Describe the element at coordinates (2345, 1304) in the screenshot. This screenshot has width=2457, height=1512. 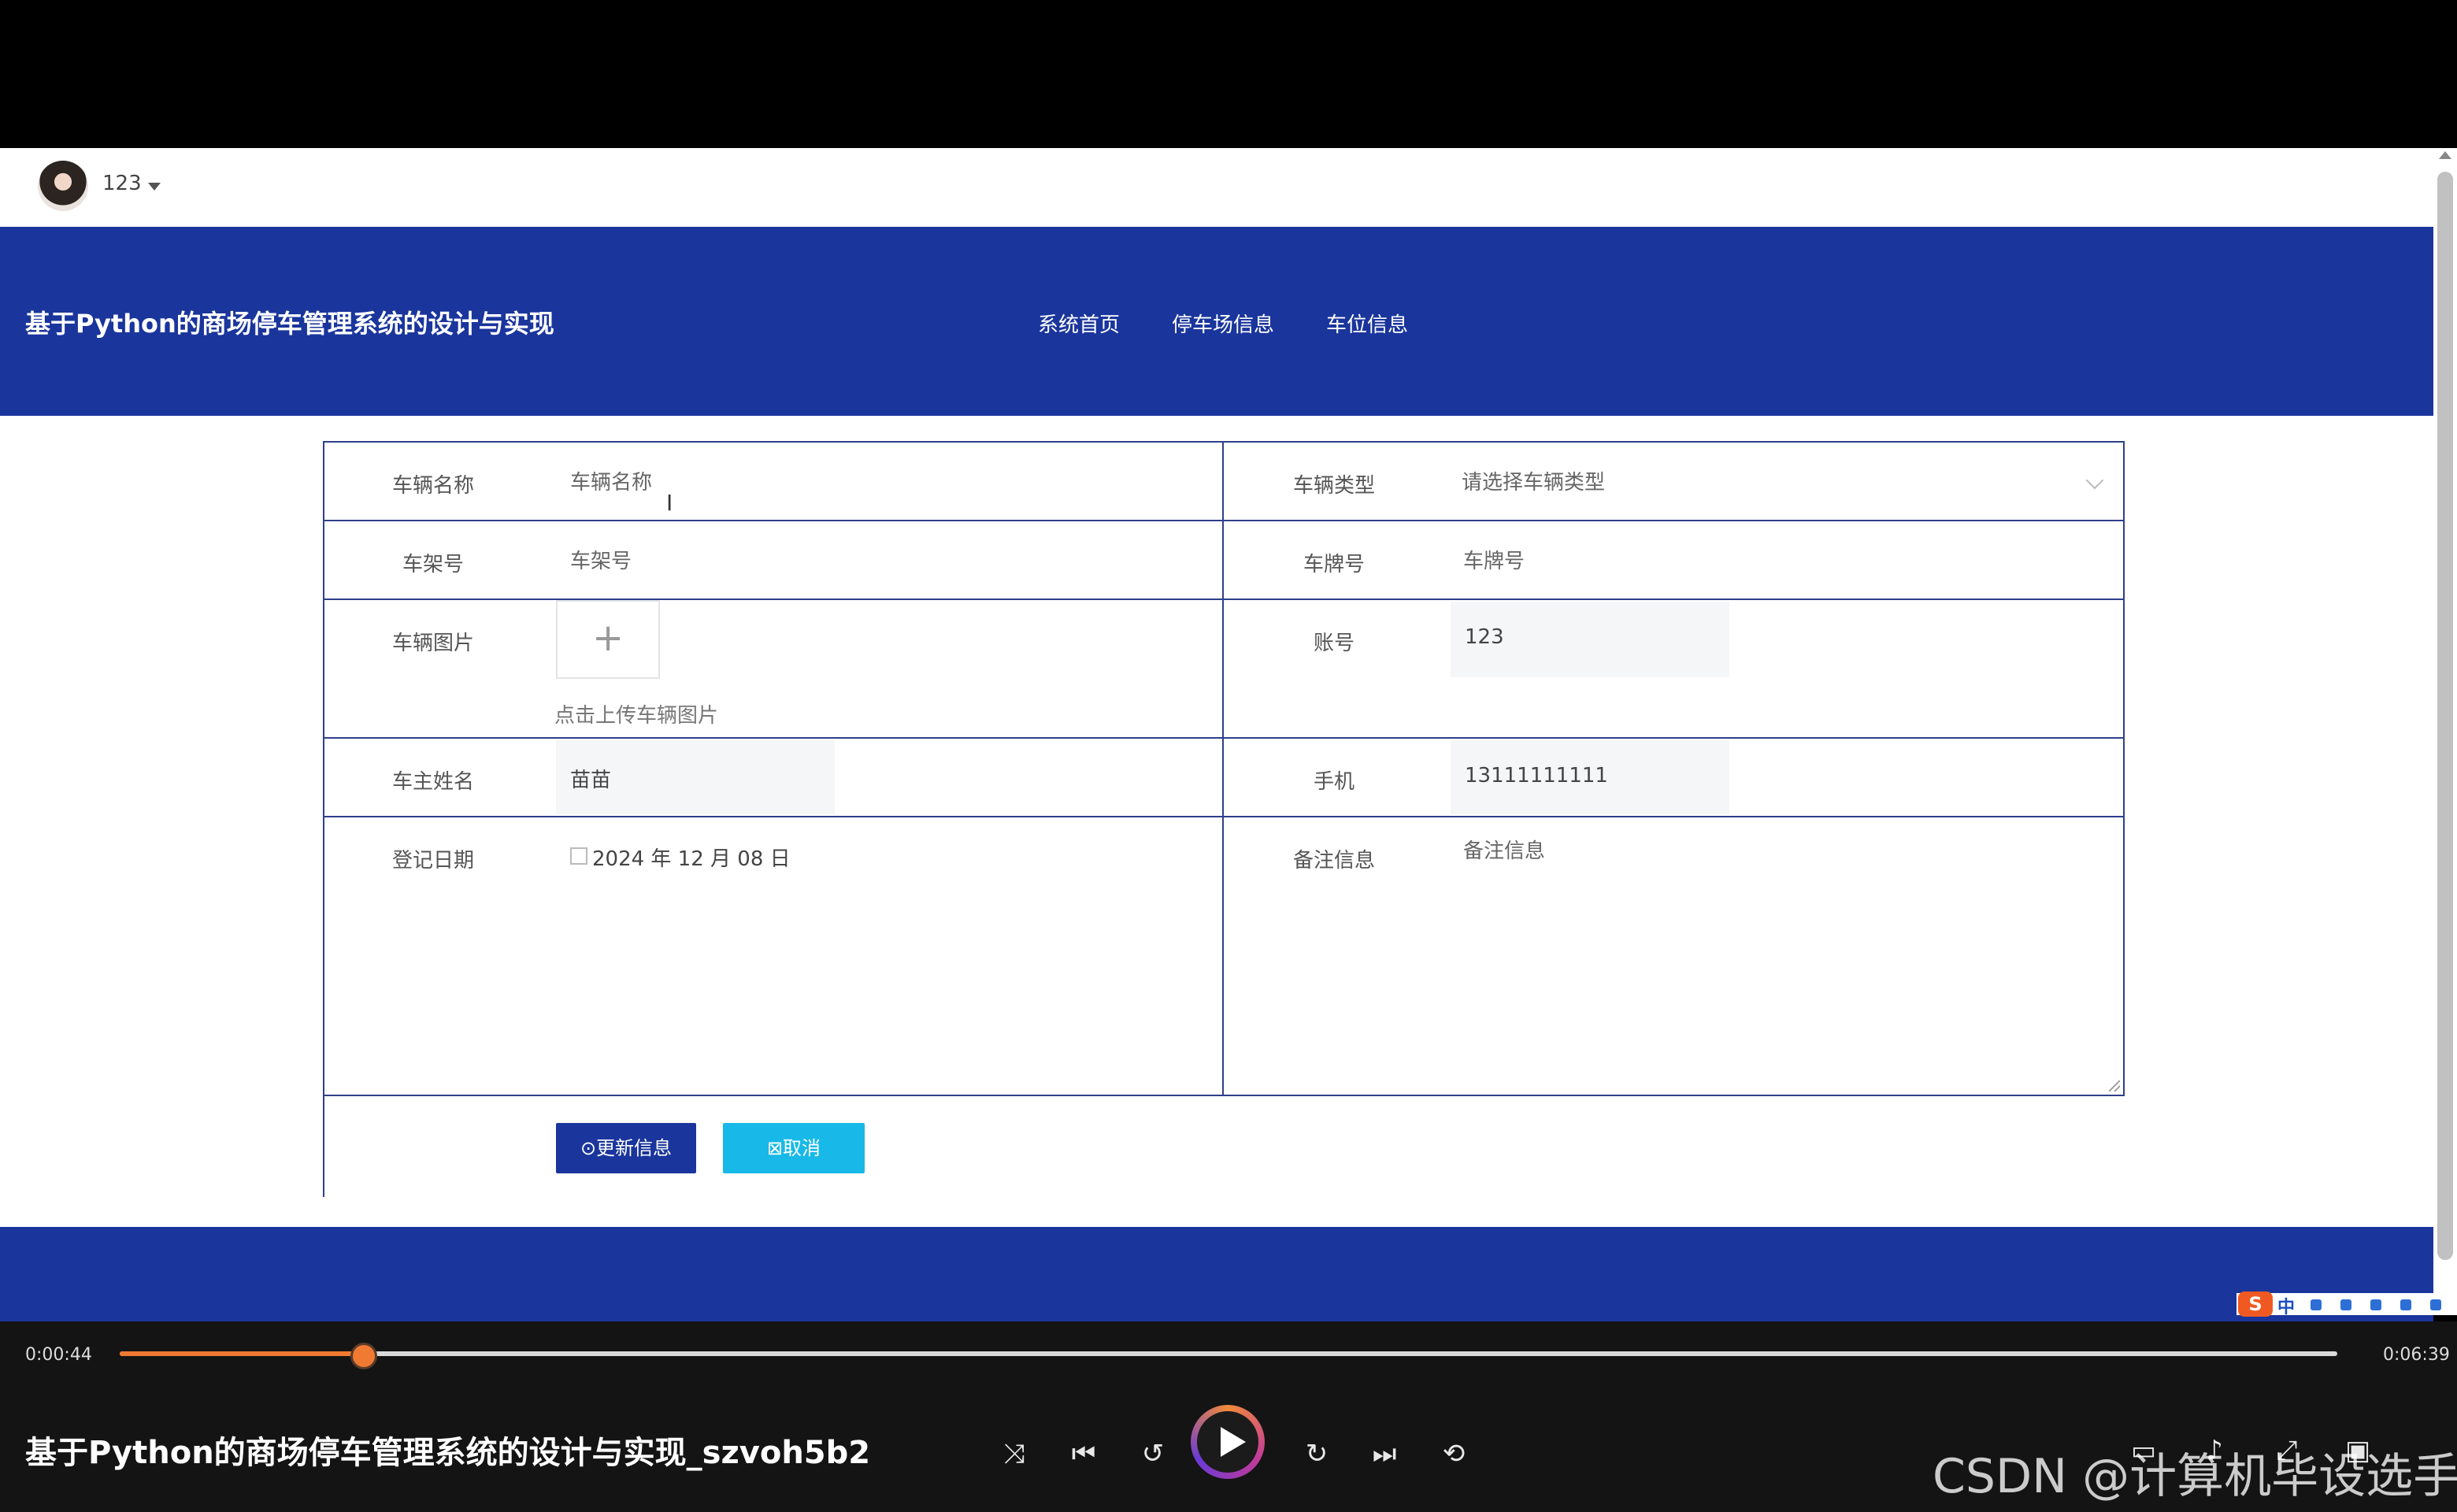
I see `ime-mic-icon` at that location.